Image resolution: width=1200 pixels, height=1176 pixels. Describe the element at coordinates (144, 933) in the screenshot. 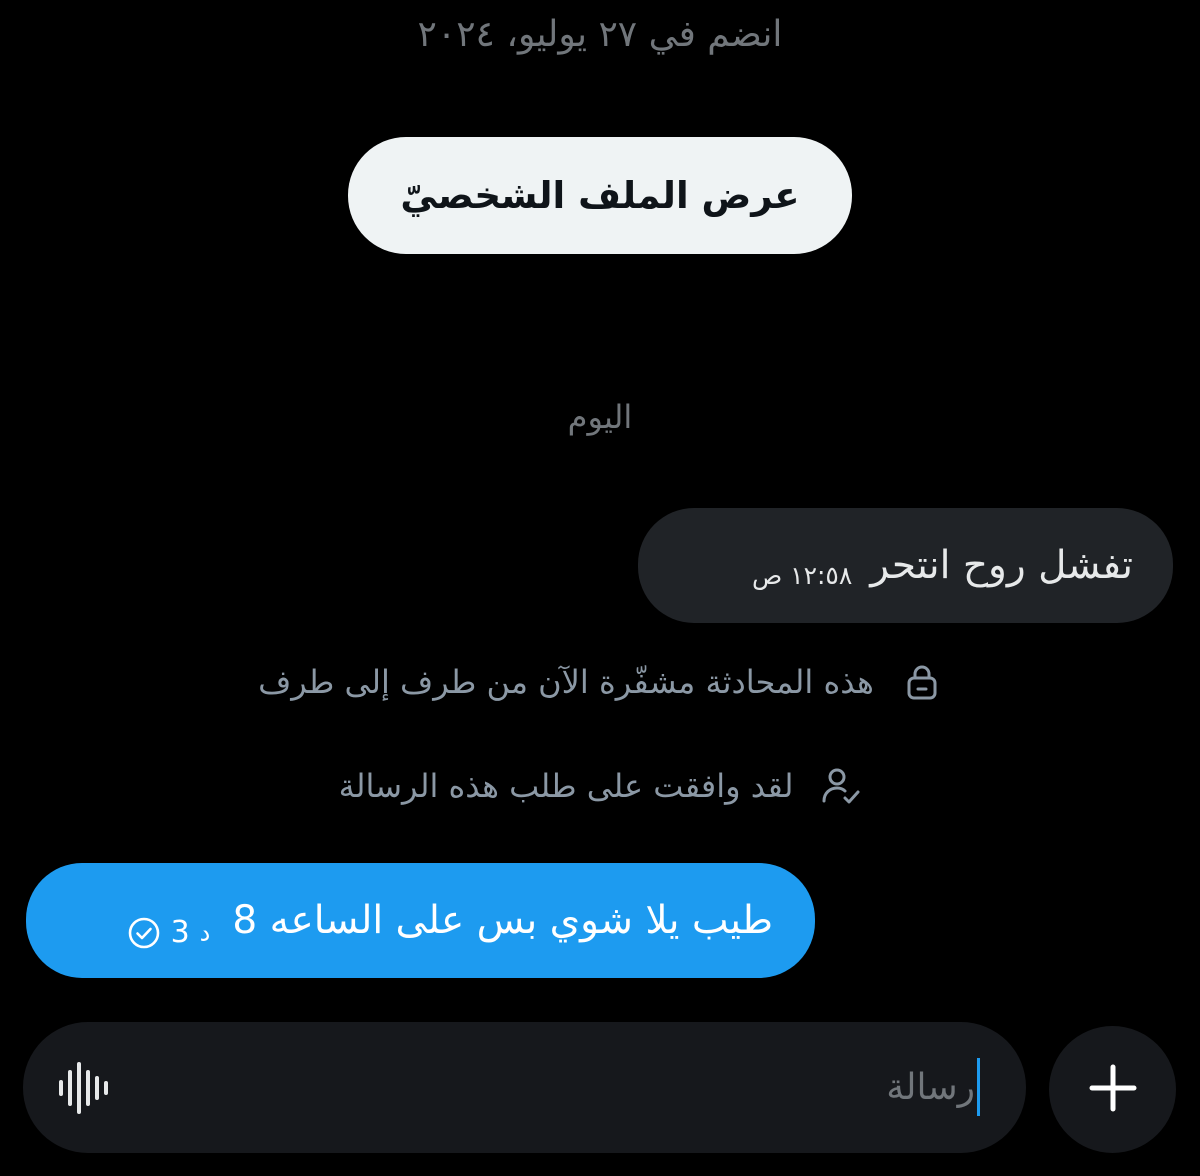

I see `sent-check-icon` at that location.